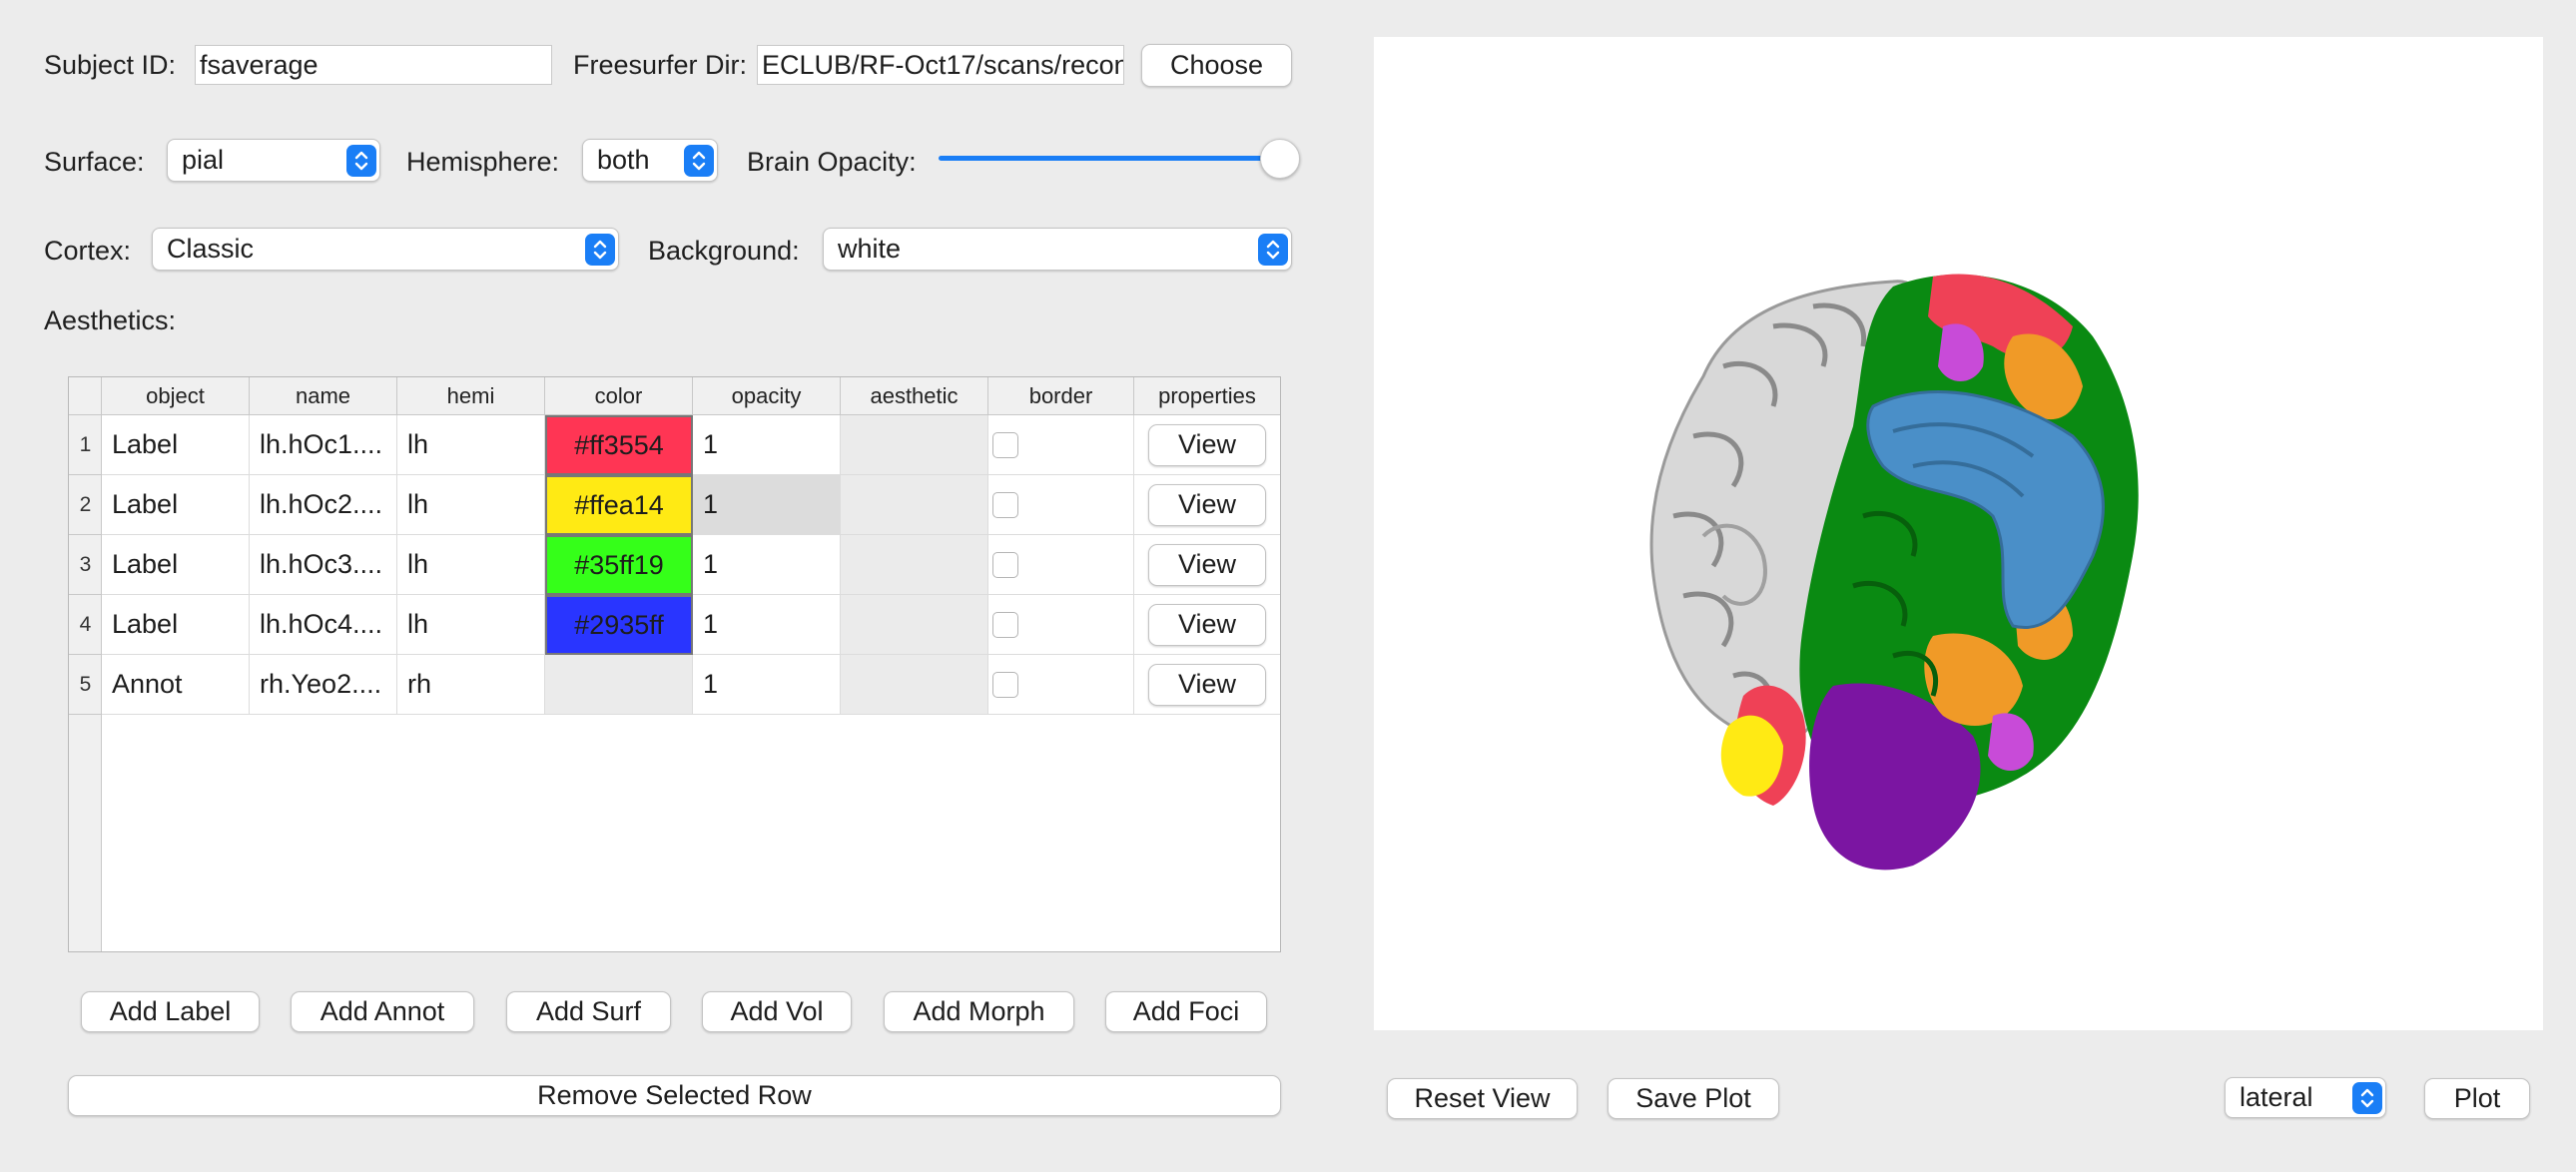 The width and height of the screenshot is (2576, 1172). What do you see at coordinates (1207, 396) in the screenshot?
I see `column-header-properties: properties` at bounding box center [1207, 396].